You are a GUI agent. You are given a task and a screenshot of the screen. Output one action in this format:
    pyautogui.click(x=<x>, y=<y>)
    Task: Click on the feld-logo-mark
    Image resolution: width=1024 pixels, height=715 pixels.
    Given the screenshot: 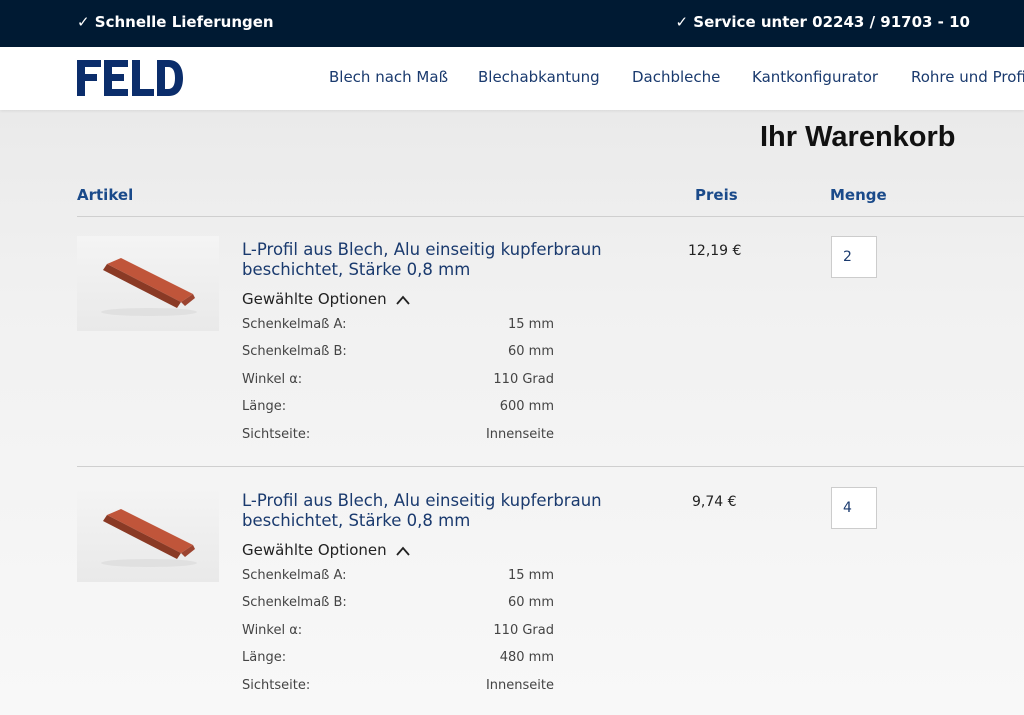 What is the action you would take?
    pyautogui.click(x=130, y=78)
    